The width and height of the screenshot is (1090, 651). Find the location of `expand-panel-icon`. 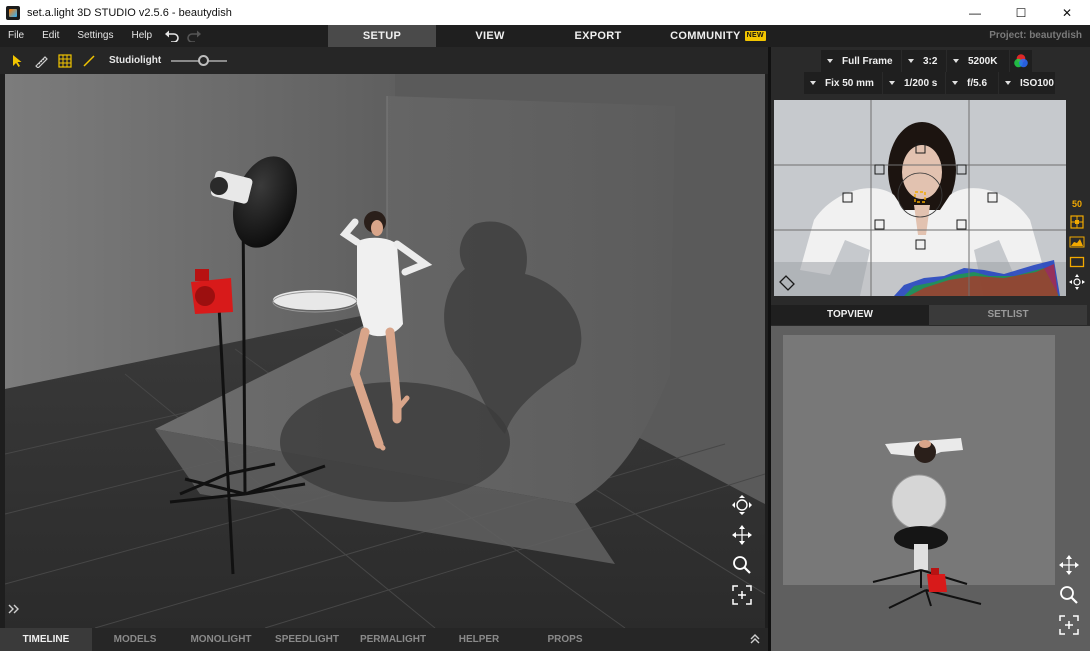

expand-panel-icon is located at coordinates (14, 609).